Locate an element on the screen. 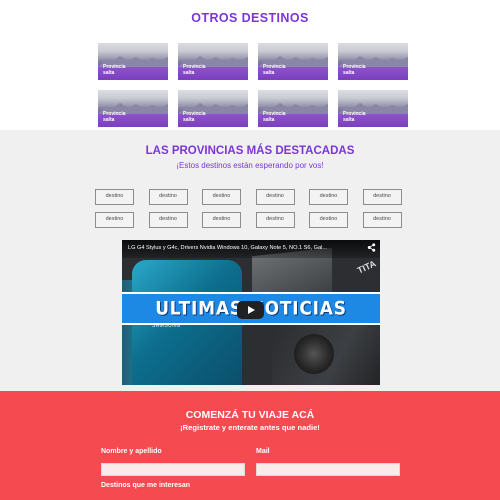 This screenshot has width=500, height=500. fan-image is located at coordinates (314, 354).